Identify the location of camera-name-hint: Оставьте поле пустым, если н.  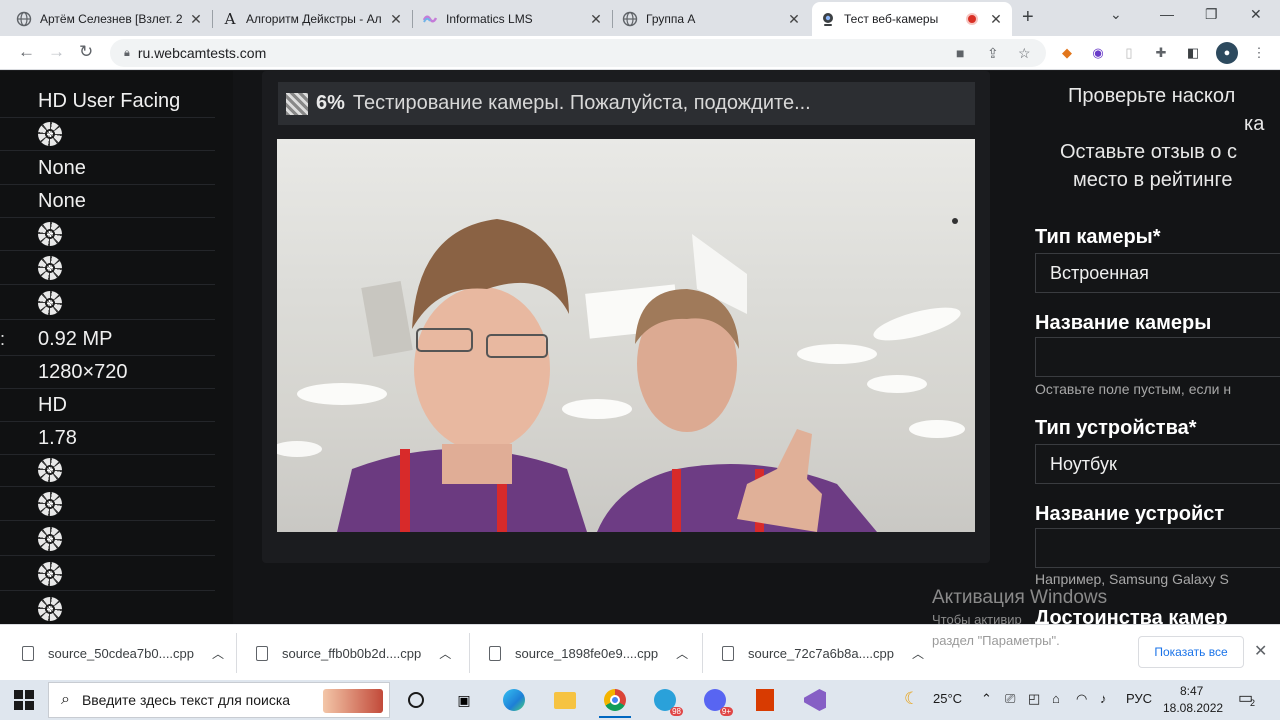
(1133, 389).